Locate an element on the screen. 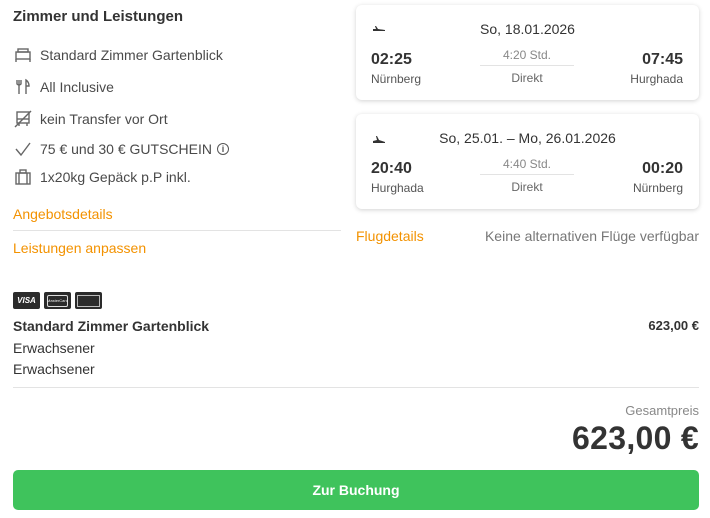  summary-room-name: Standard Zimmer Gartenblick is located at coordinates (111, 326).